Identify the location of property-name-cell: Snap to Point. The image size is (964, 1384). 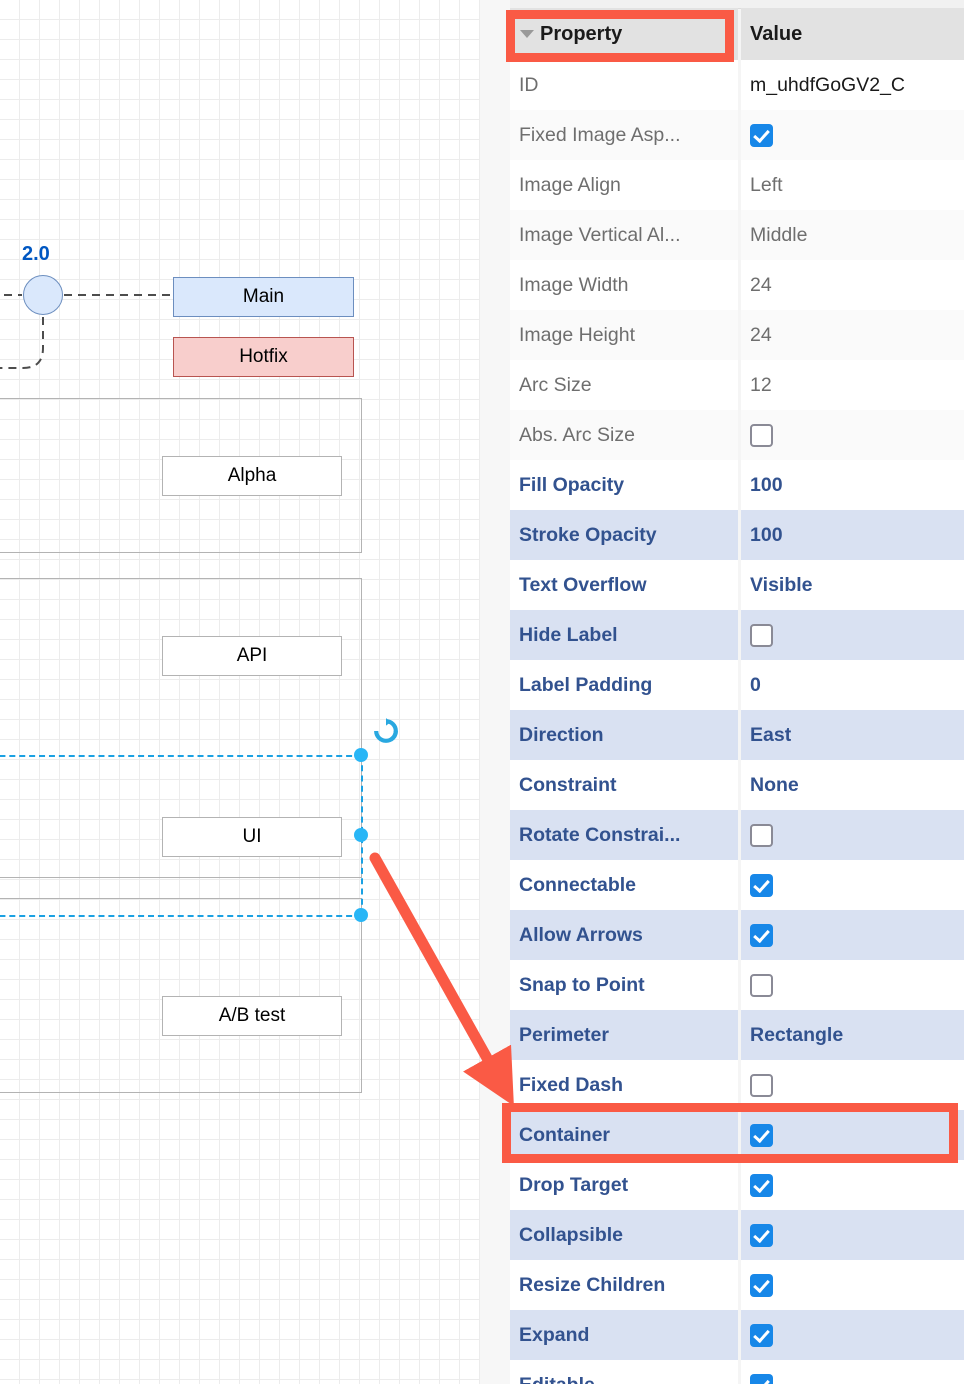
(624, 985).